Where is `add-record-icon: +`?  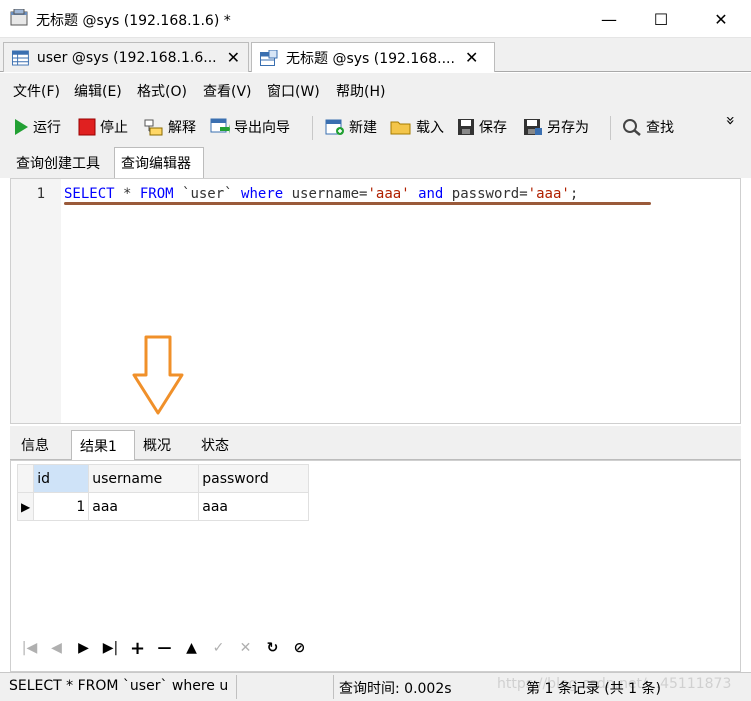
add-record-icon: + is located at coordinates (137, 648).